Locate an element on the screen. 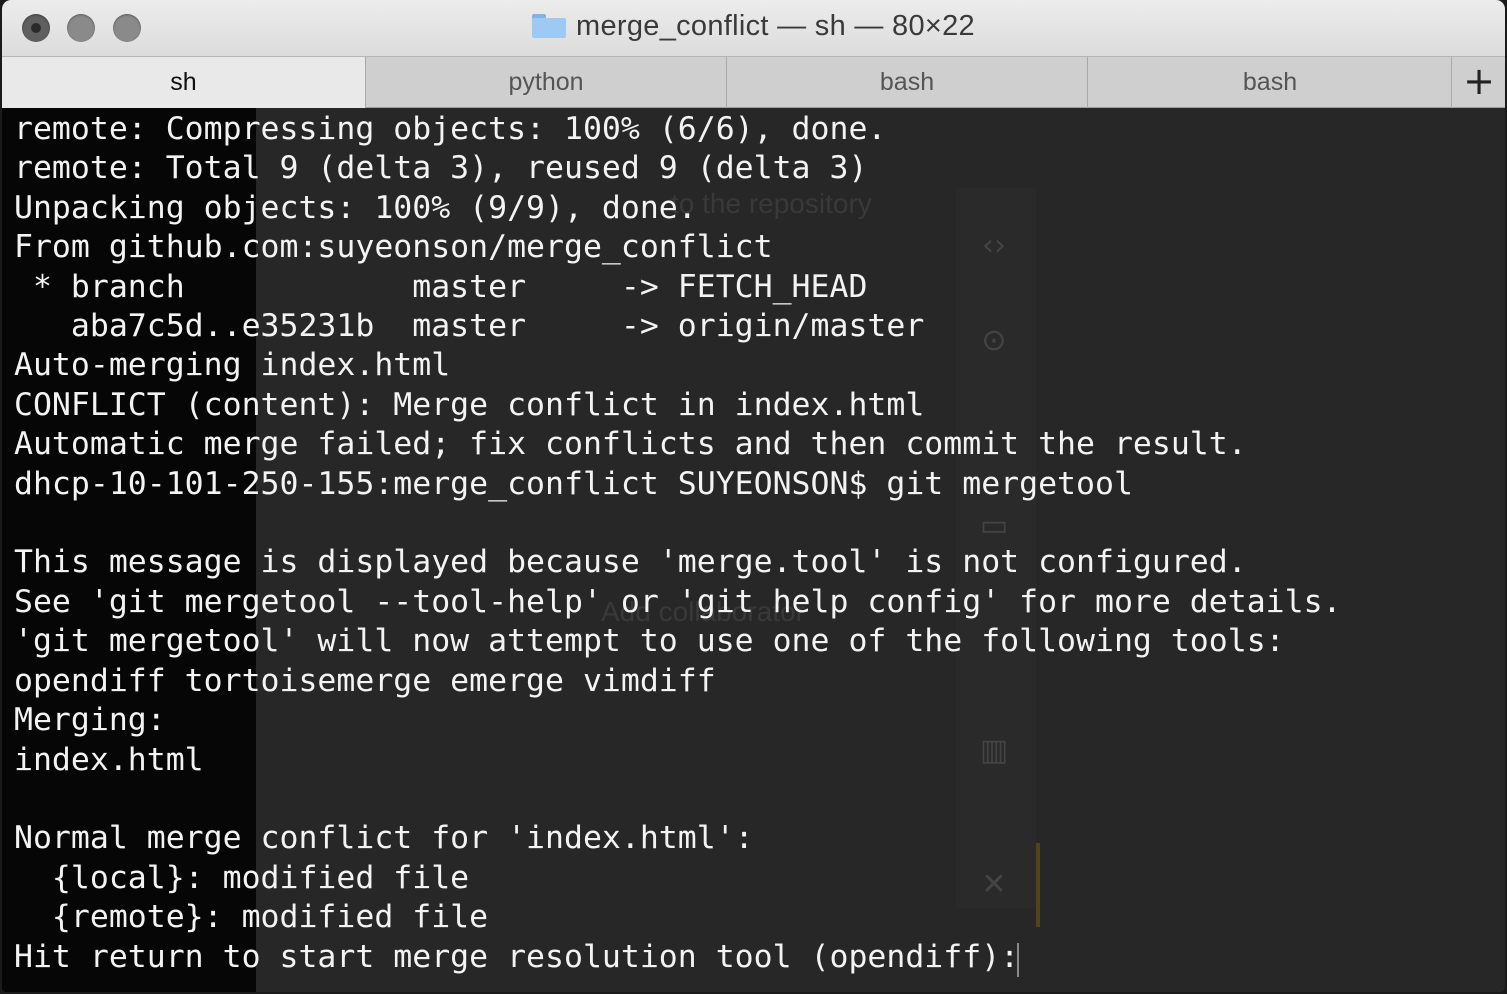  new-tab-button: + is located at coordinates (1479, 82).